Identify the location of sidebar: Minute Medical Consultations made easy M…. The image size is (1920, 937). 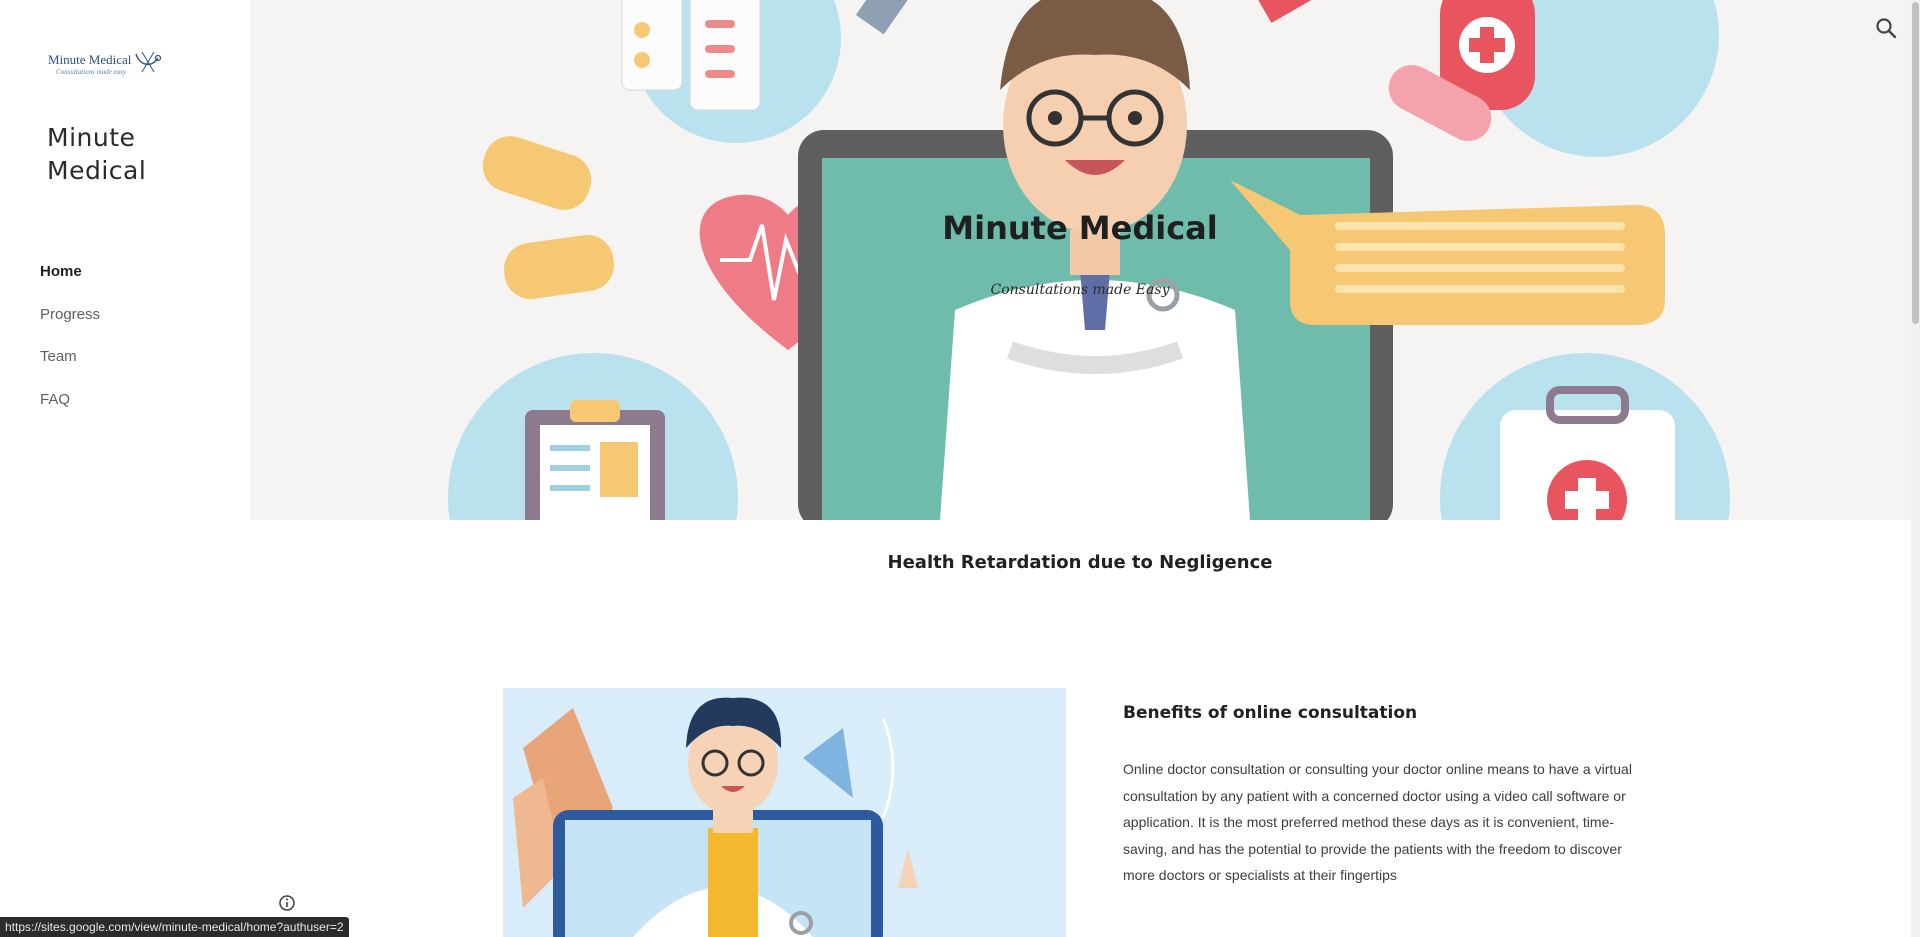
(125, 468).